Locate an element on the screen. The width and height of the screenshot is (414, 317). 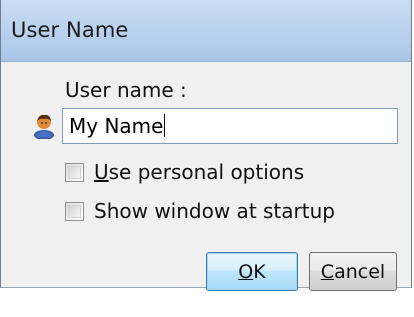
user-icon is located at coordinates (44, 126).